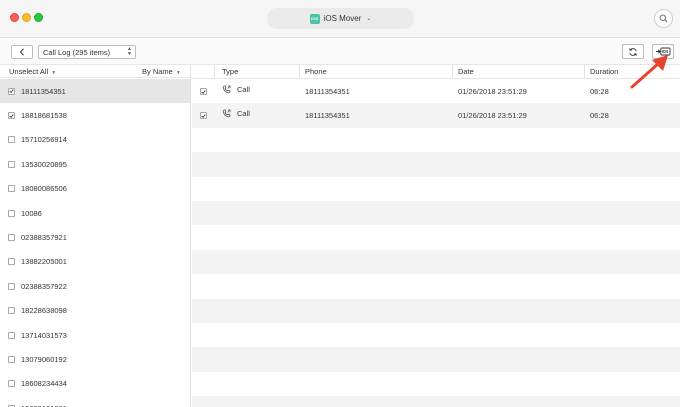 This screenshot has height=407, width=680. What do you see at coordinates (466, 71) in the screenshot?
I see `date-column-header: Date` at bounding box center [466, 71].